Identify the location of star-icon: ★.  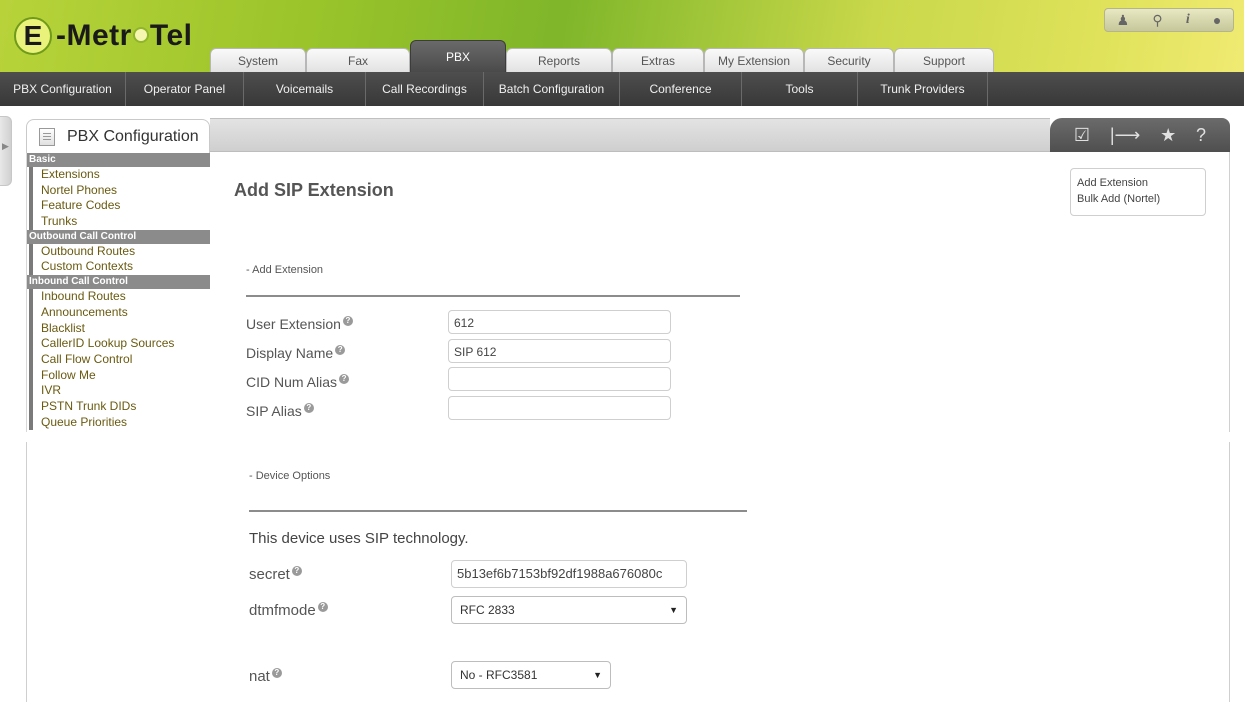
(1168, 135).